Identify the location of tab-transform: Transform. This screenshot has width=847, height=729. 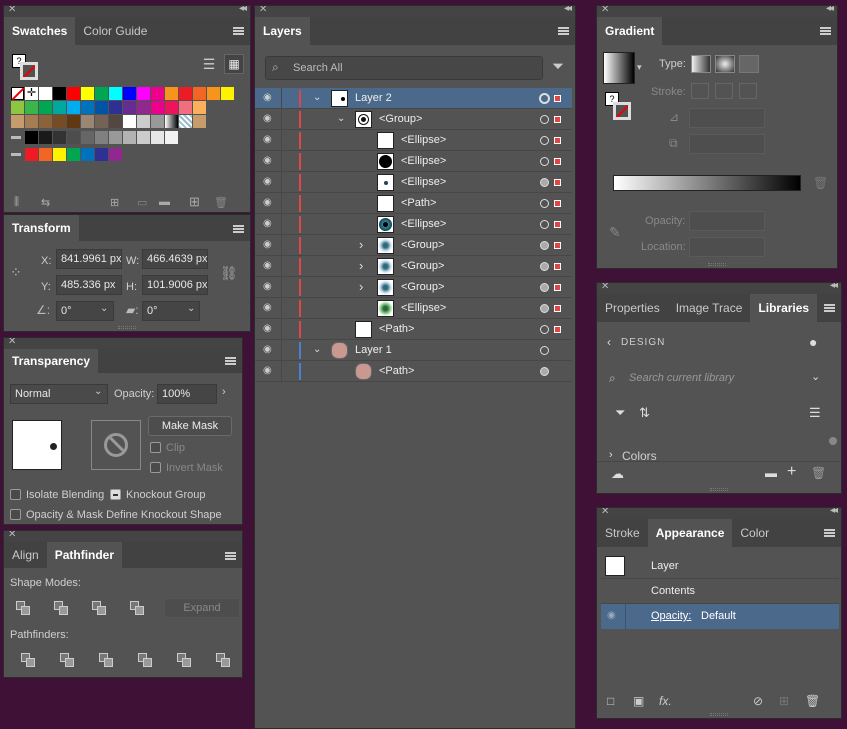
(41, 228).